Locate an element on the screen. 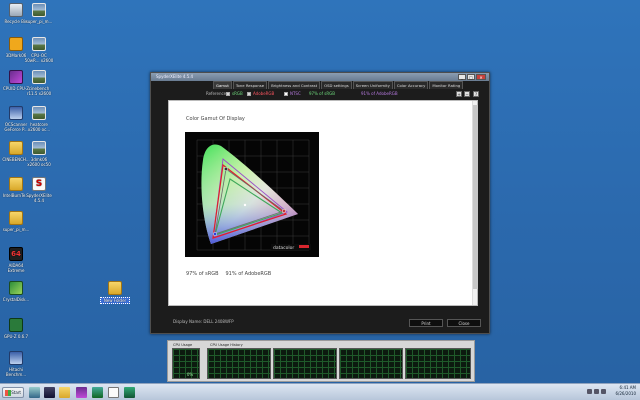 The width and height of the screenshot is (640, 400). hdtune-icon is located at coordinates (16, 358).